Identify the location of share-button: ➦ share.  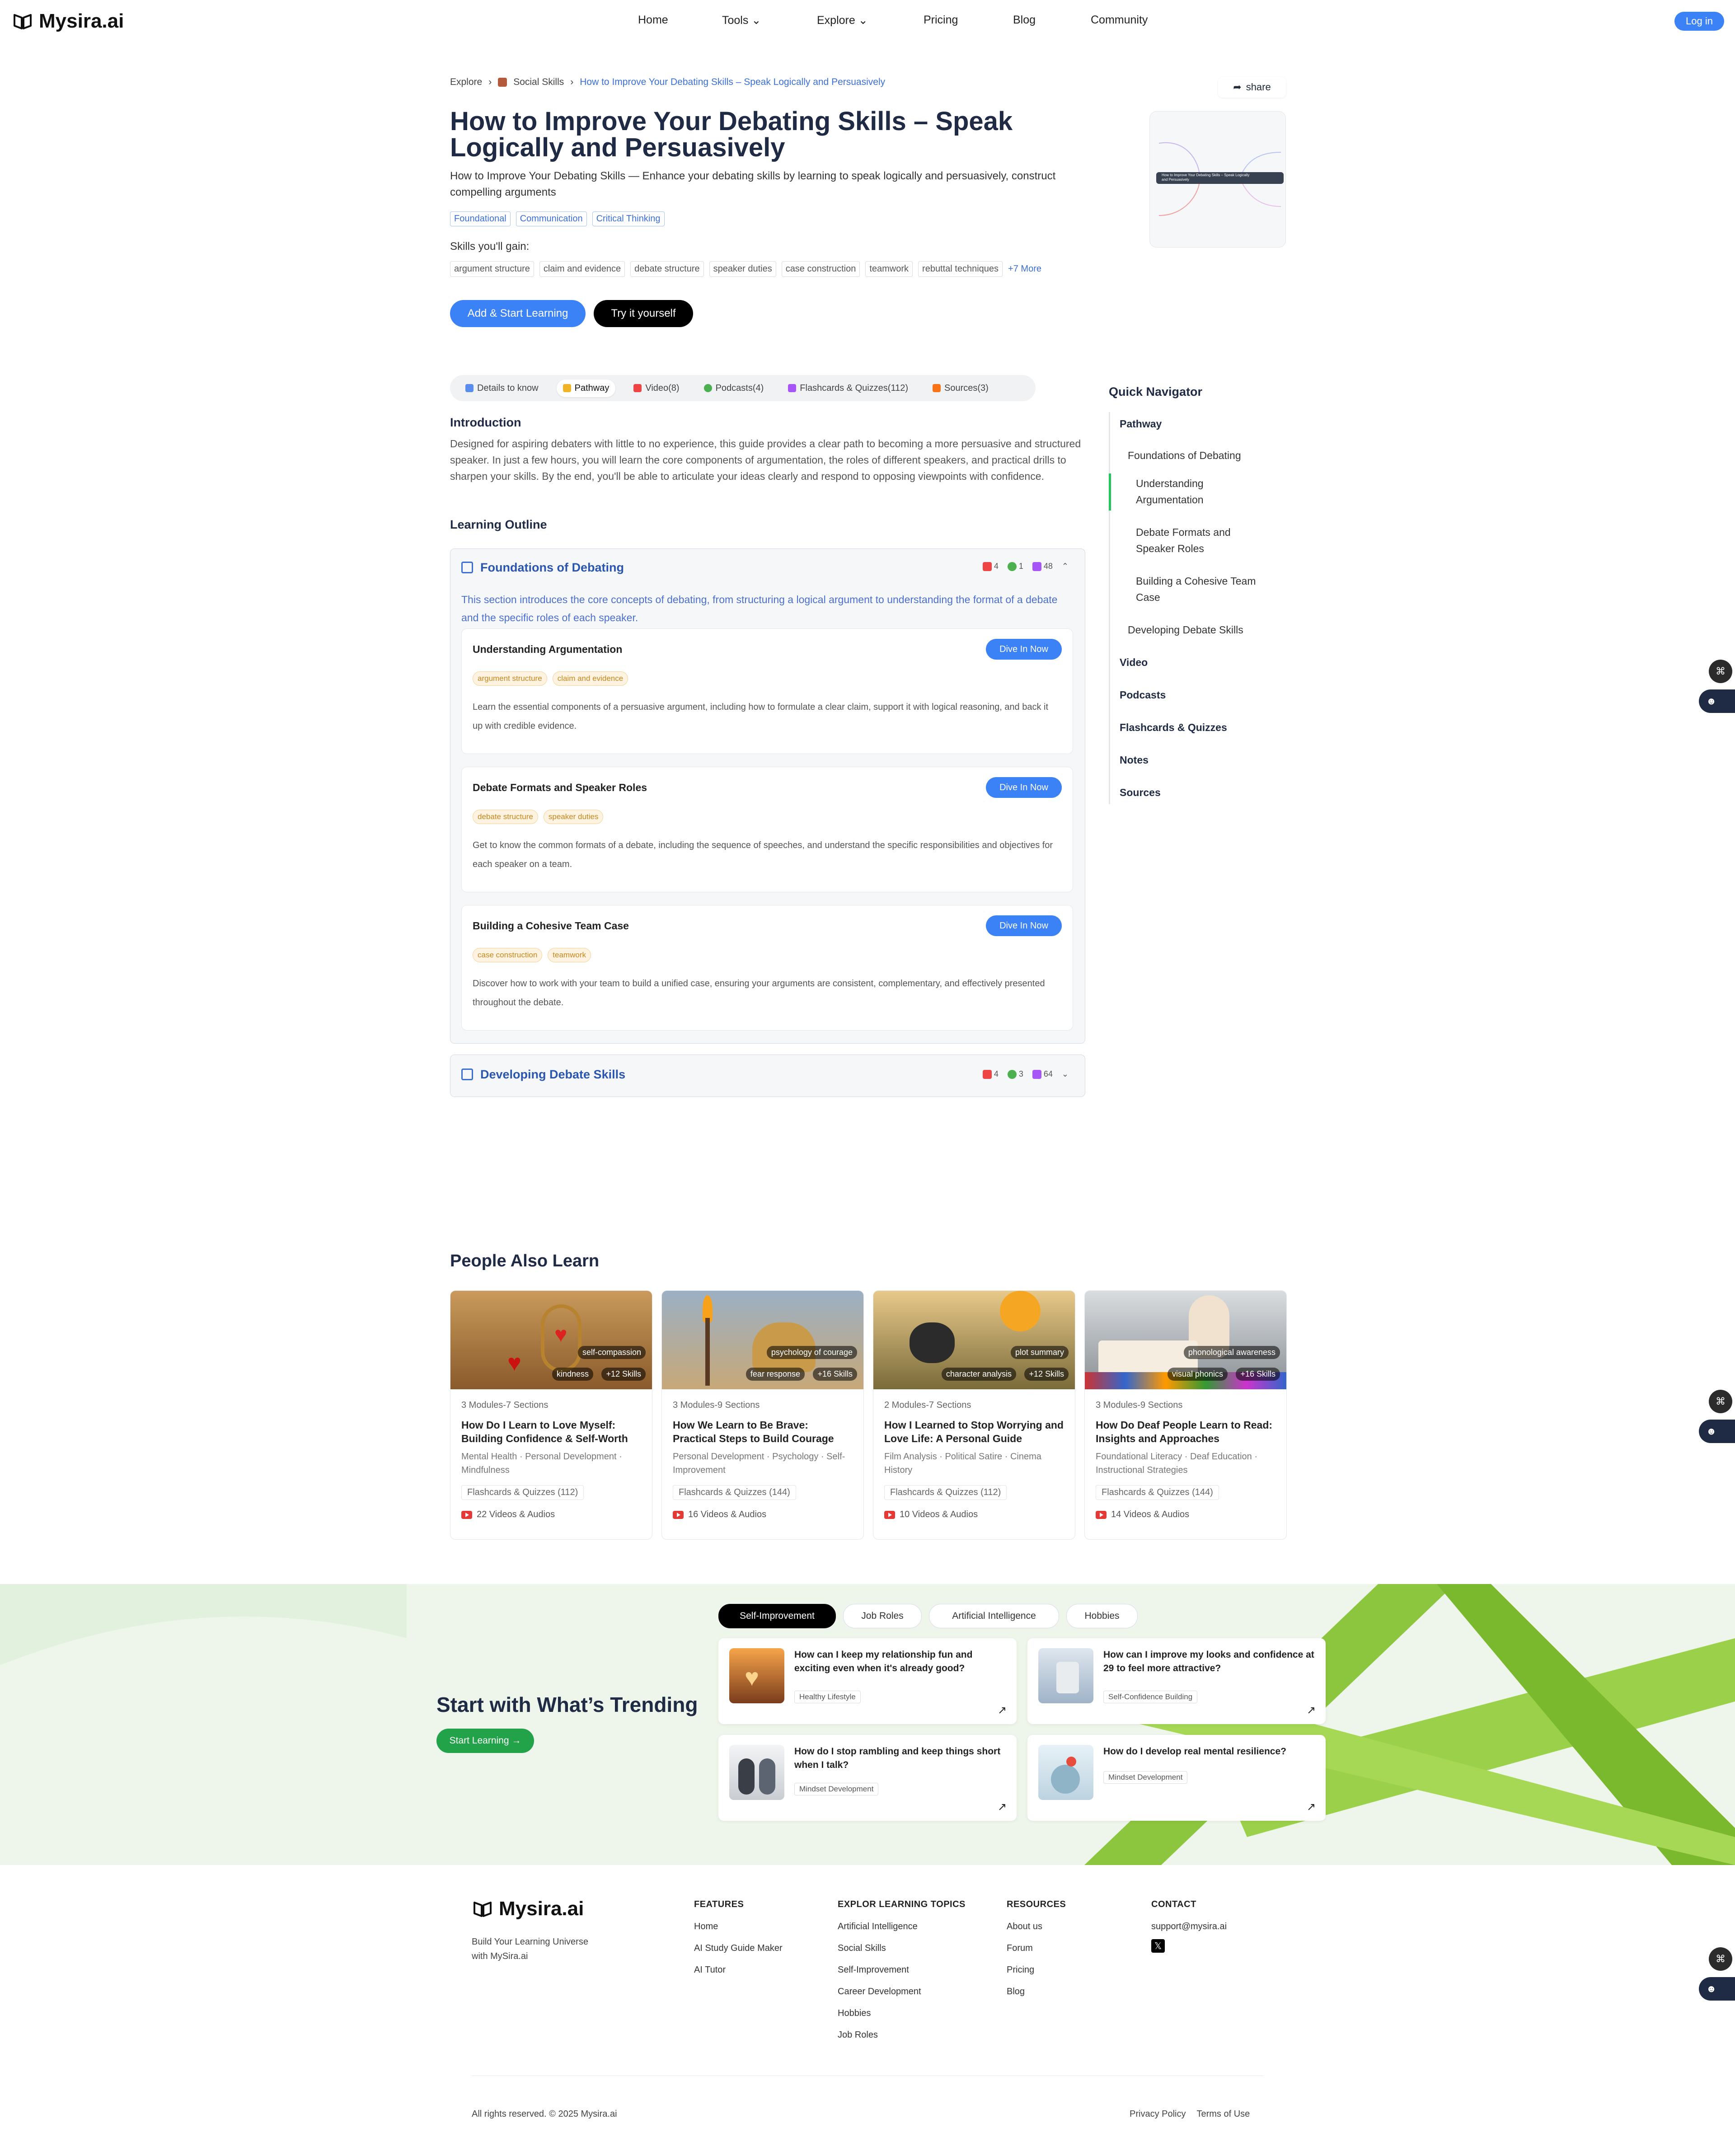
(1252, 87).